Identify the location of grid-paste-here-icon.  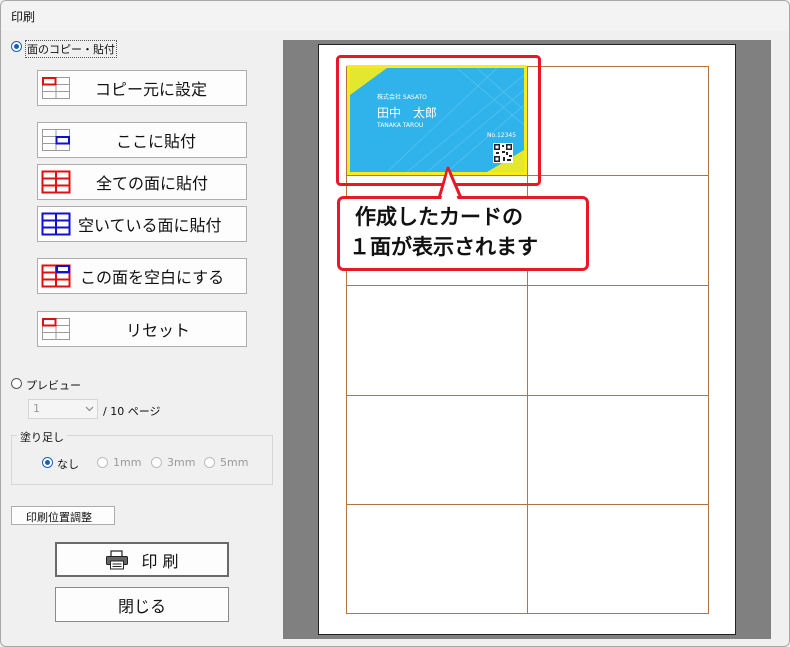
(56, 140).